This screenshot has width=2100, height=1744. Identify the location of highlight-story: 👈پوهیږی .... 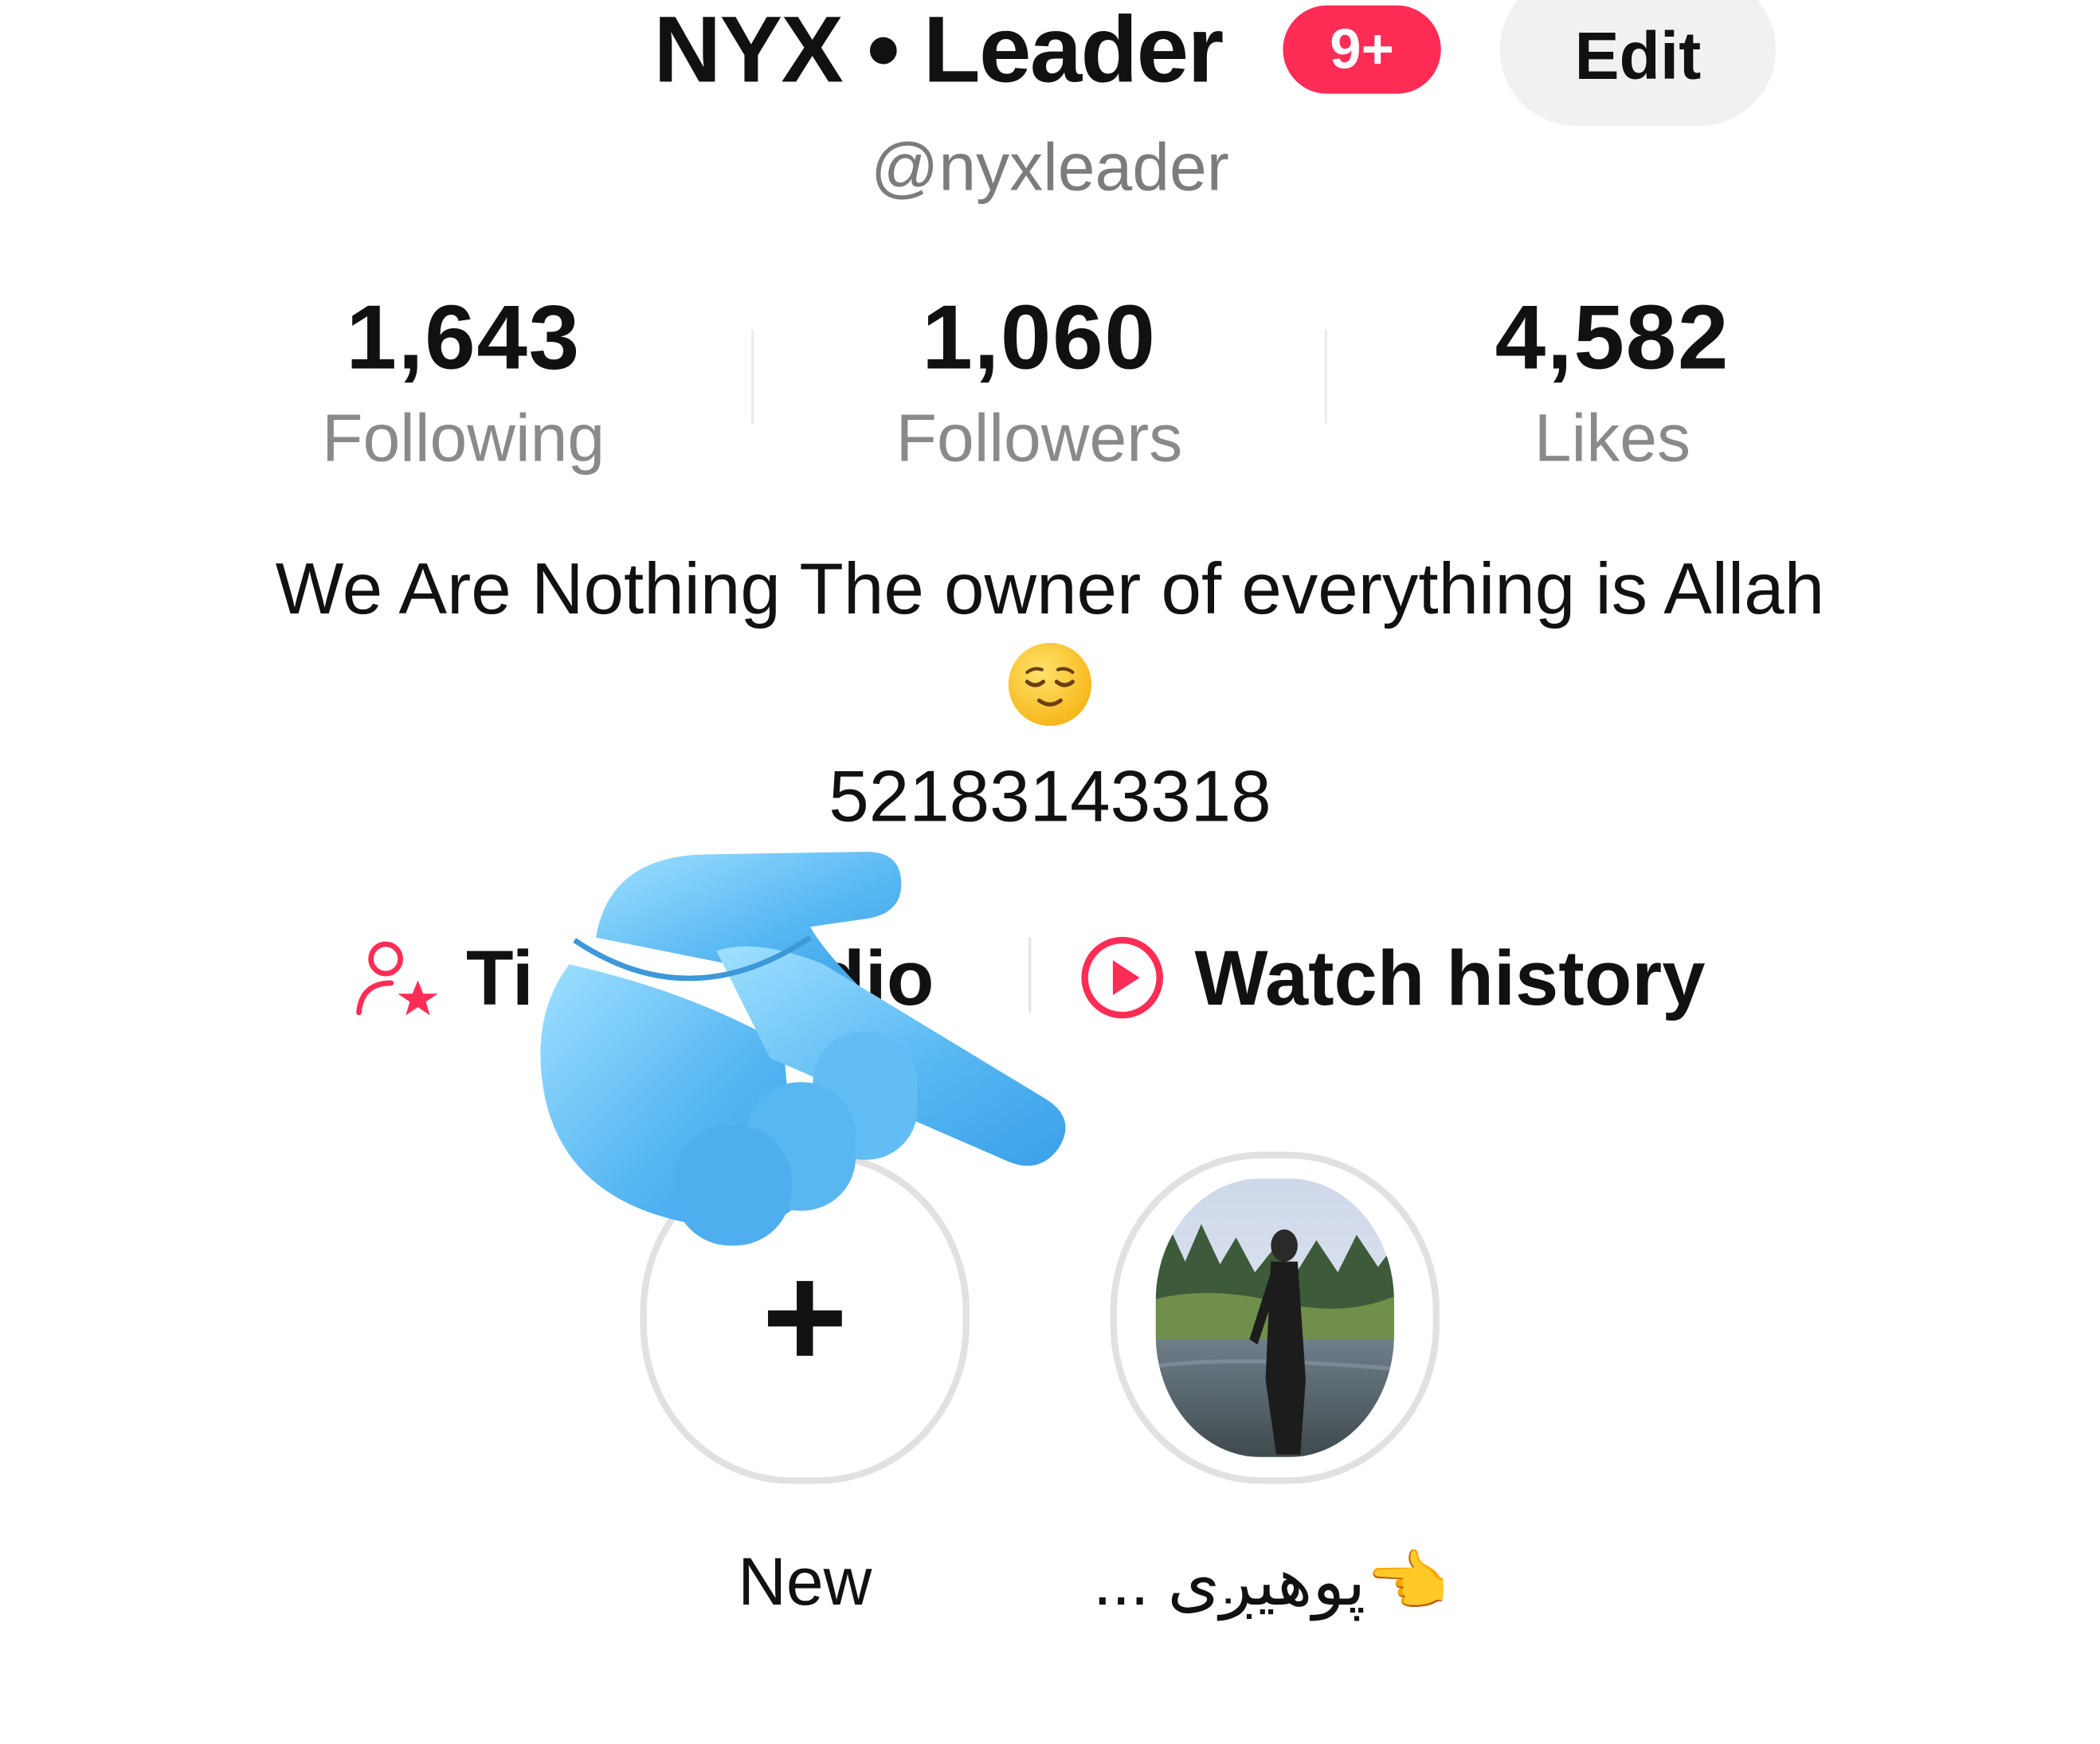
(1271, 1388).